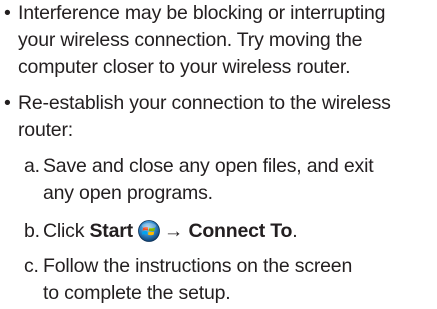  What do you see at coordinates (190, 40) in the screenshot?
I see `bullet-1-line-2: your wireless connection. Try moving the` at bounding box center [190, 40].